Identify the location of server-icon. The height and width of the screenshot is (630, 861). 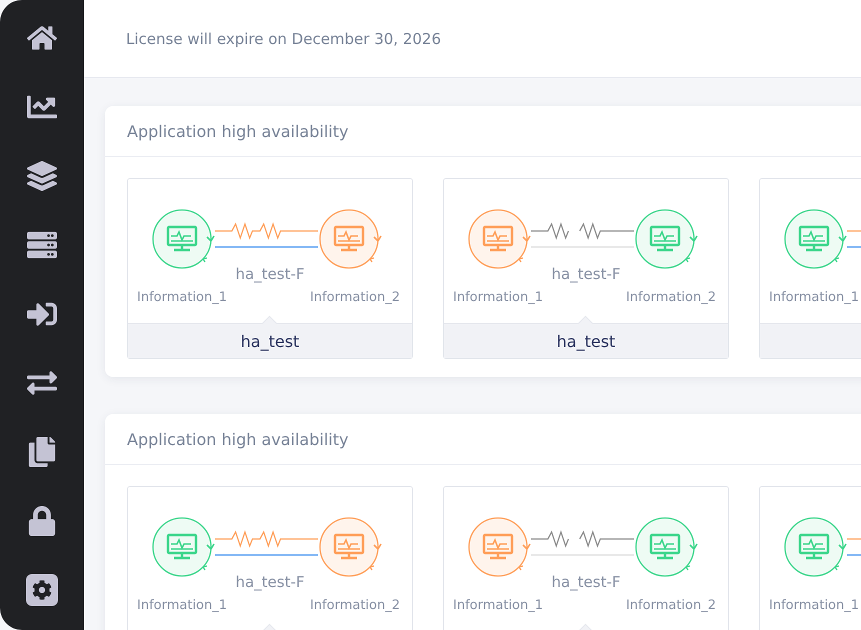
(42, 245).